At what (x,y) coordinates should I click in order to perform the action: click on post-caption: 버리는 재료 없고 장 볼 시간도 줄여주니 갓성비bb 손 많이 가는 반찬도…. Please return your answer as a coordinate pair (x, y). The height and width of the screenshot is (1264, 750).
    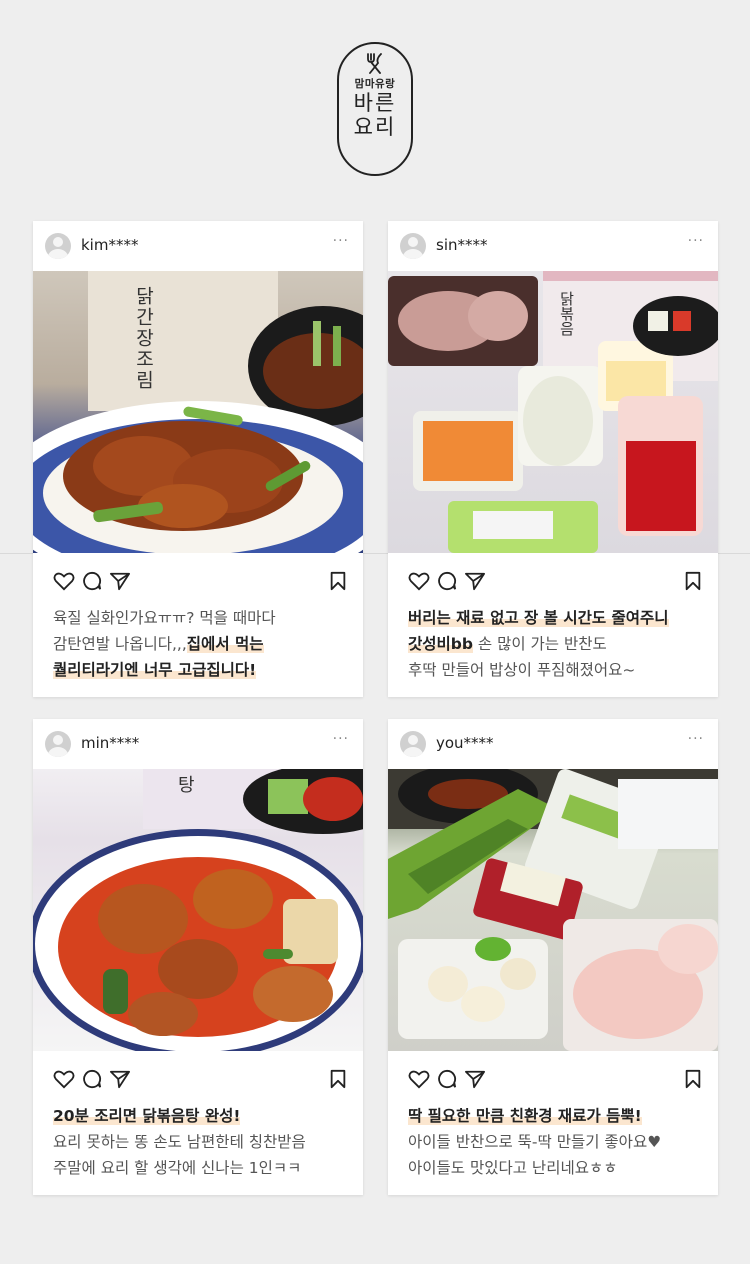
    Looking at the image, I should click on (553, 651).